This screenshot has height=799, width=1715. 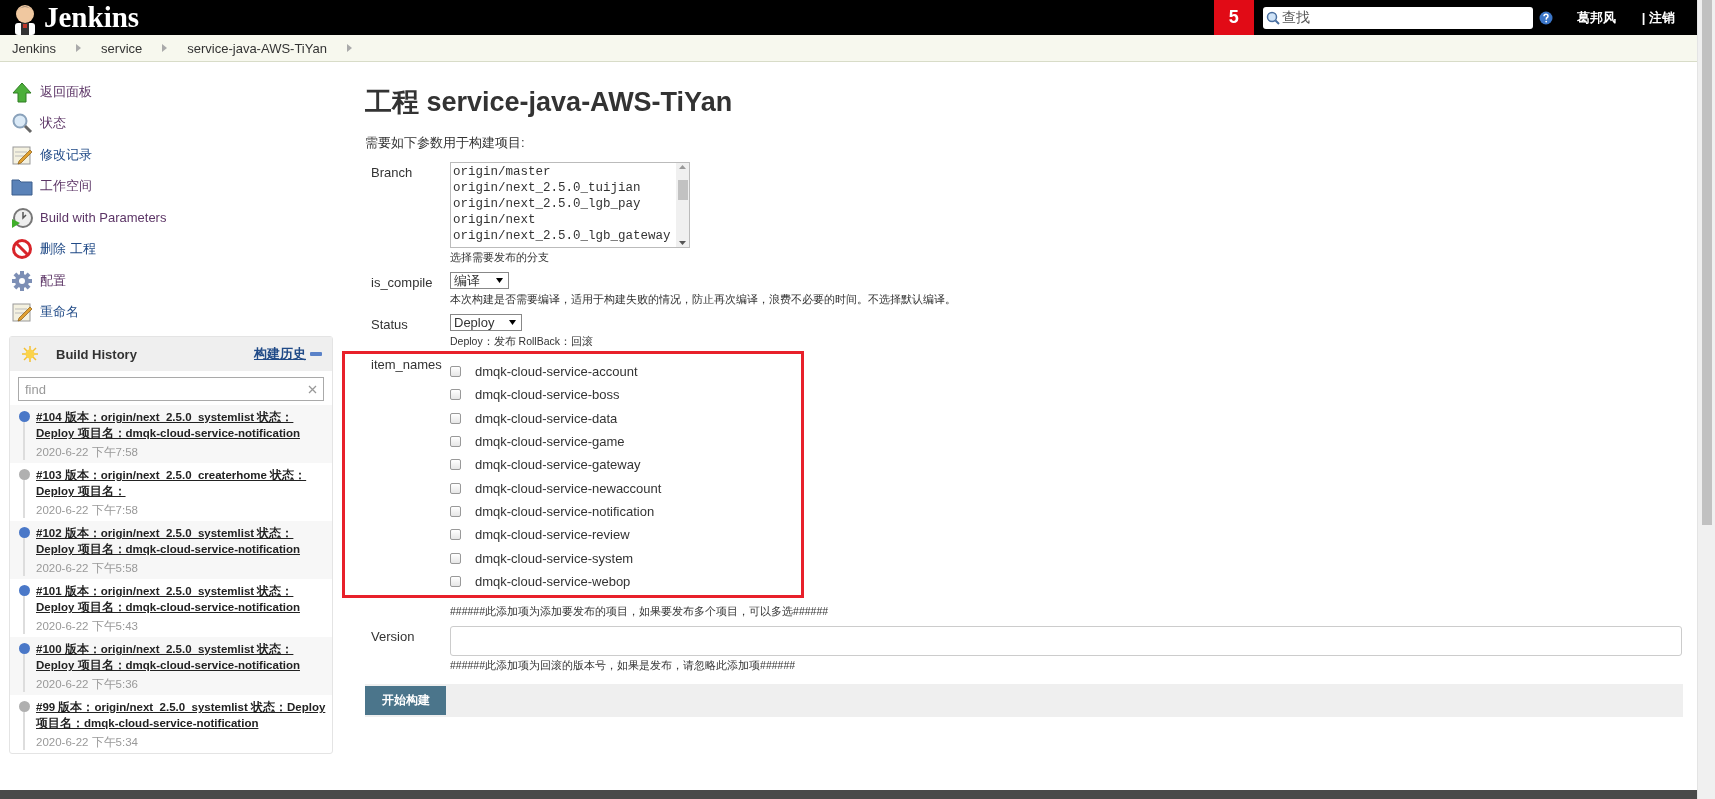 What do you see at coordinates (53, 280) in the screenshot?
I see `sidebar-link: 配置` at bounding box center [53, 280].